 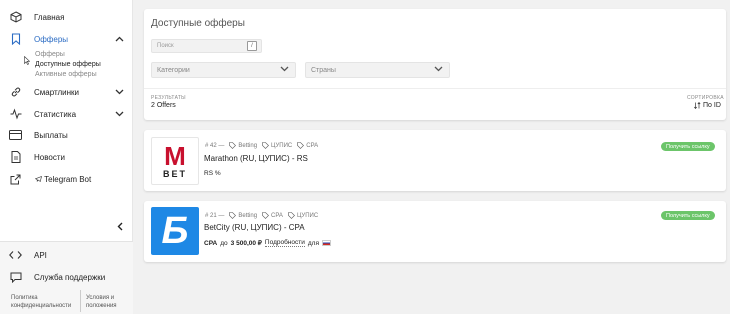 I want to click on rate-up-to: до, so click(x=224, y=243).